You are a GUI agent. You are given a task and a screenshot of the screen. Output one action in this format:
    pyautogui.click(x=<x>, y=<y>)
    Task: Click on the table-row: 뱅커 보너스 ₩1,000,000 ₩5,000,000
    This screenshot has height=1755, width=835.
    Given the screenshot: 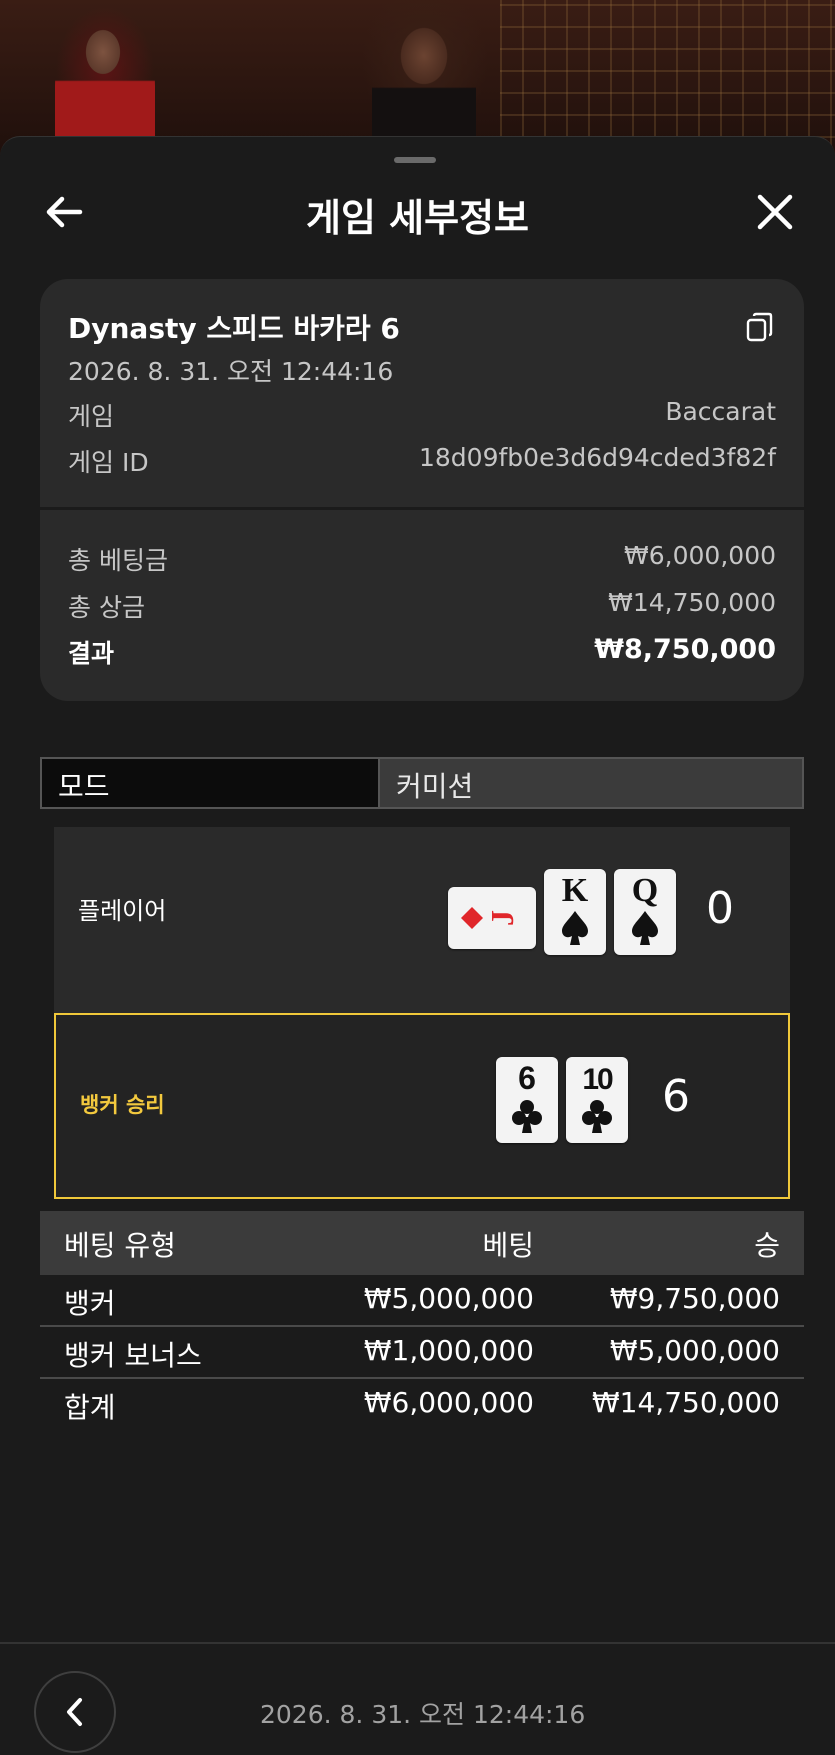 What is the action you would take?
    pyautogui.click(x=422, y=1353)
    